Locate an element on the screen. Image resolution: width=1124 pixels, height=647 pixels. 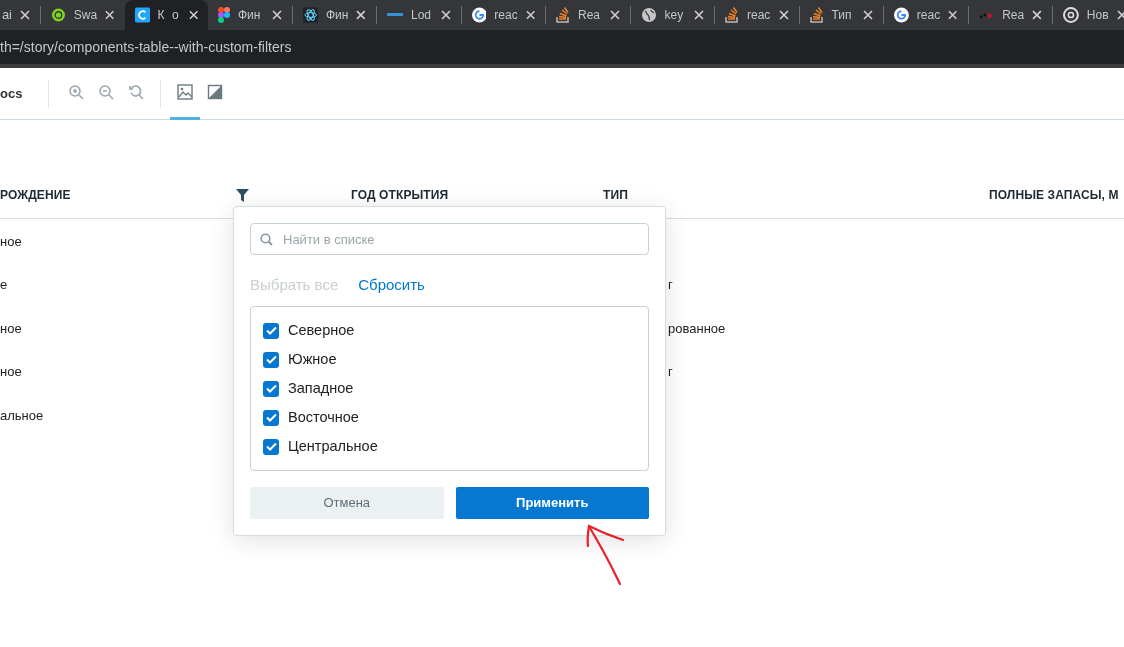
browser-tab: ai is located at coordinates (20, 15).